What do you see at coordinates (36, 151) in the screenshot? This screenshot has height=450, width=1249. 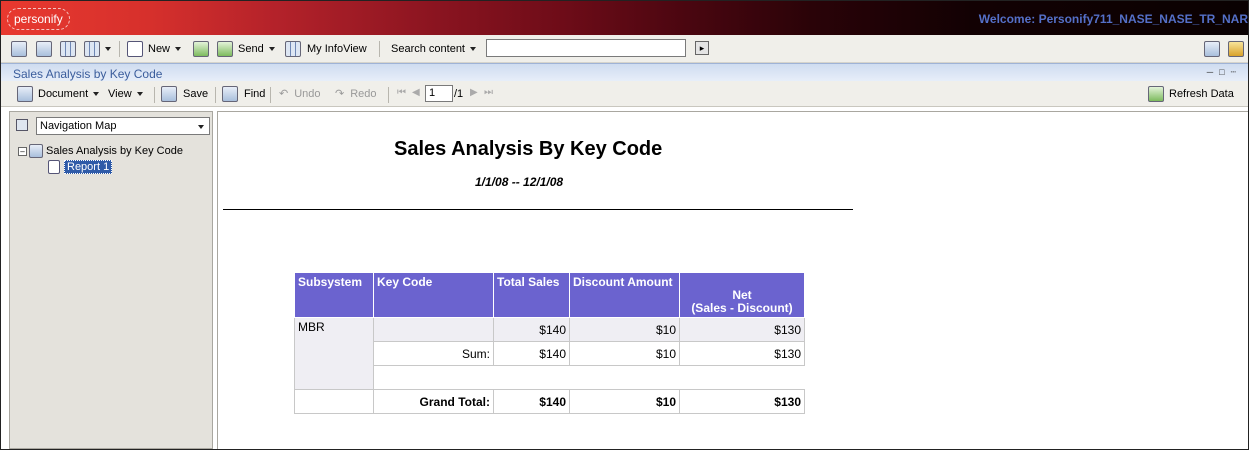 I see `report-document-icon` at bounding box center [36, 151].